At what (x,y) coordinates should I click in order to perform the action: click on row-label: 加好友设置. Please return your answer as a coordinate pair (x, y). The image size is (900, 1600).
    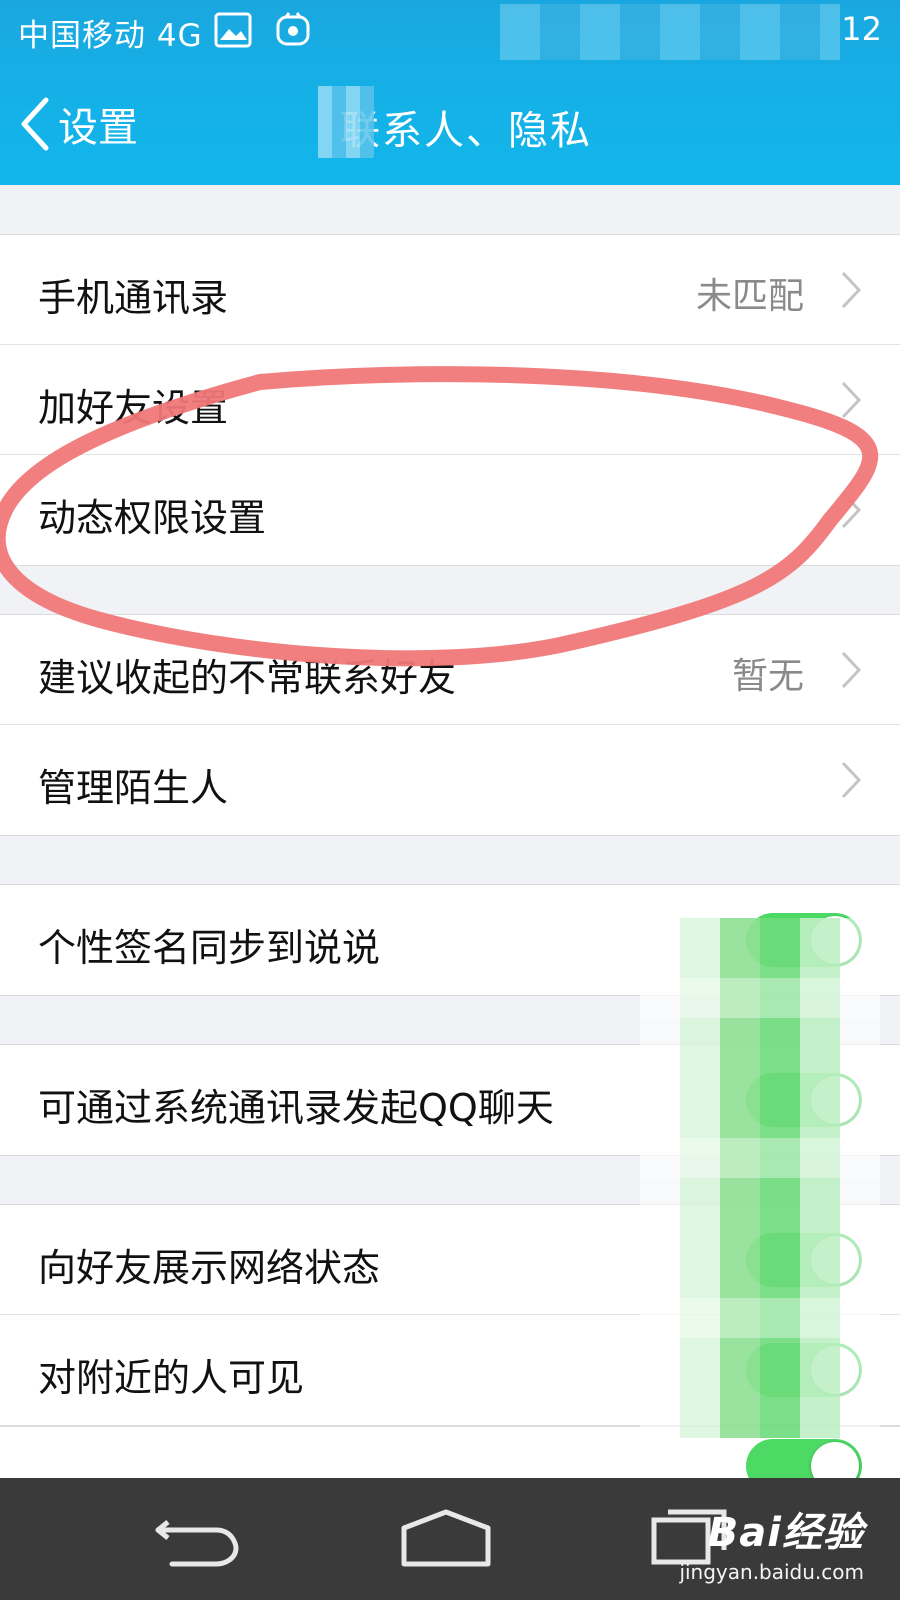
    Looking at the image, I should click on (133, 408).